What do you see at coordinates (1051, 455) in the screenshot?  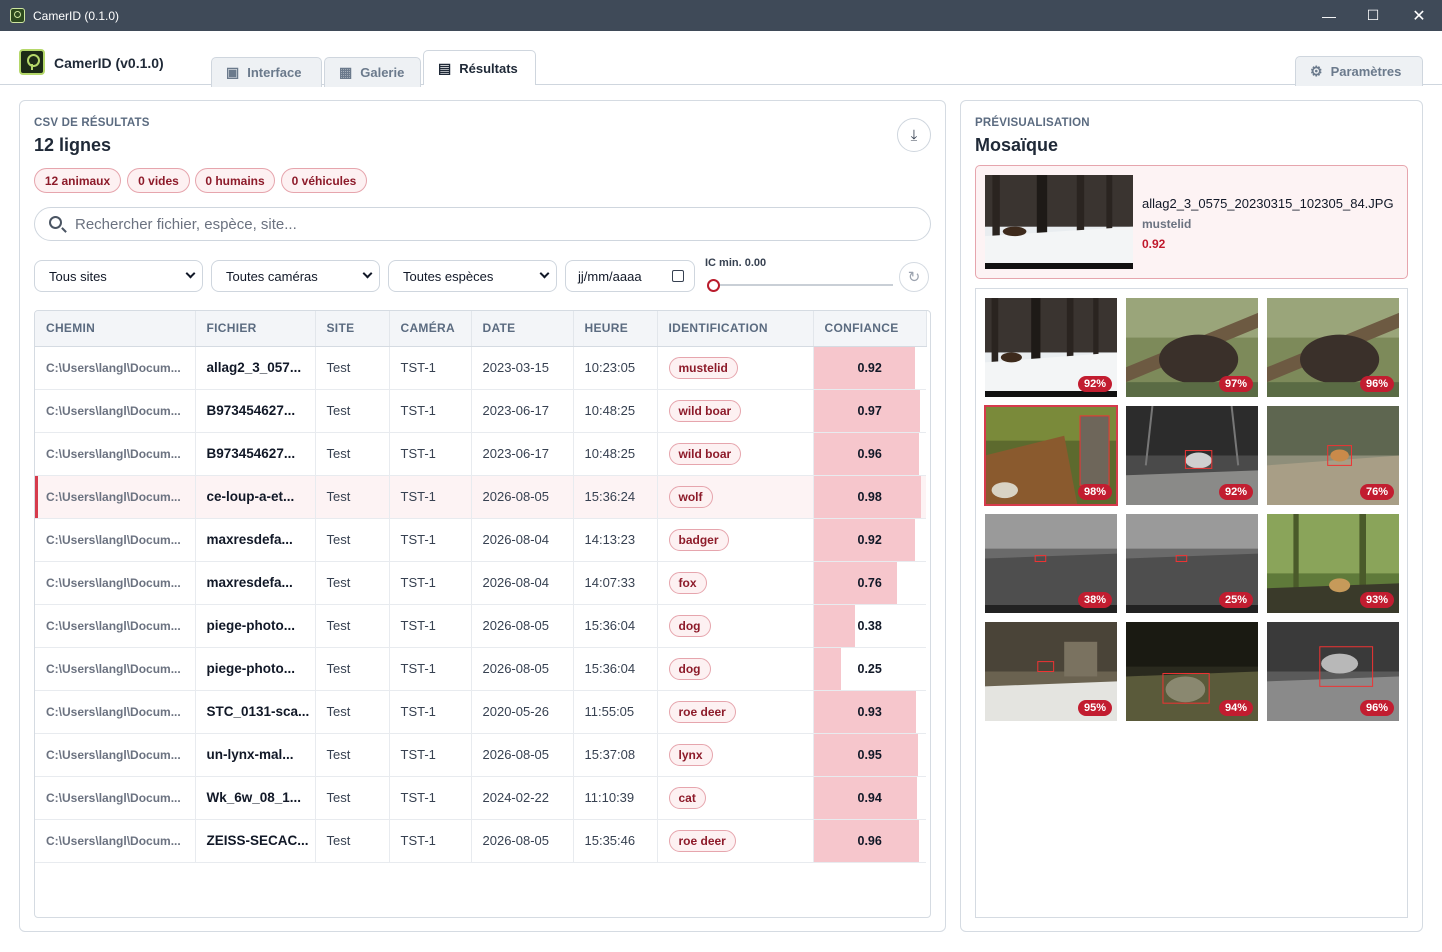 I see `mosaic-tile: 98%` at bounding box center [1051, 455].